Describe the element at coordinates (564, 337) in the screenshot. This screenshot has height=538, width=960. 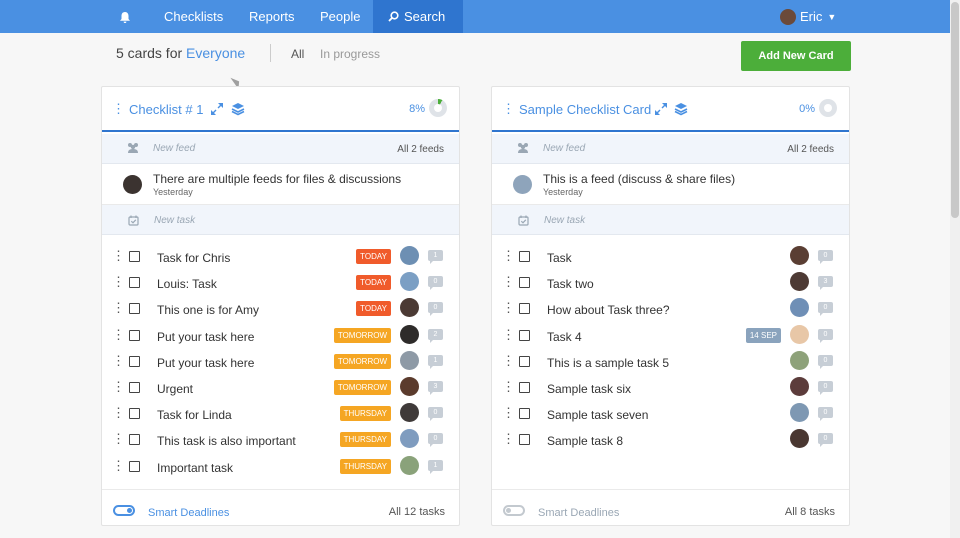
I see `task-name: Task 4` at that location.